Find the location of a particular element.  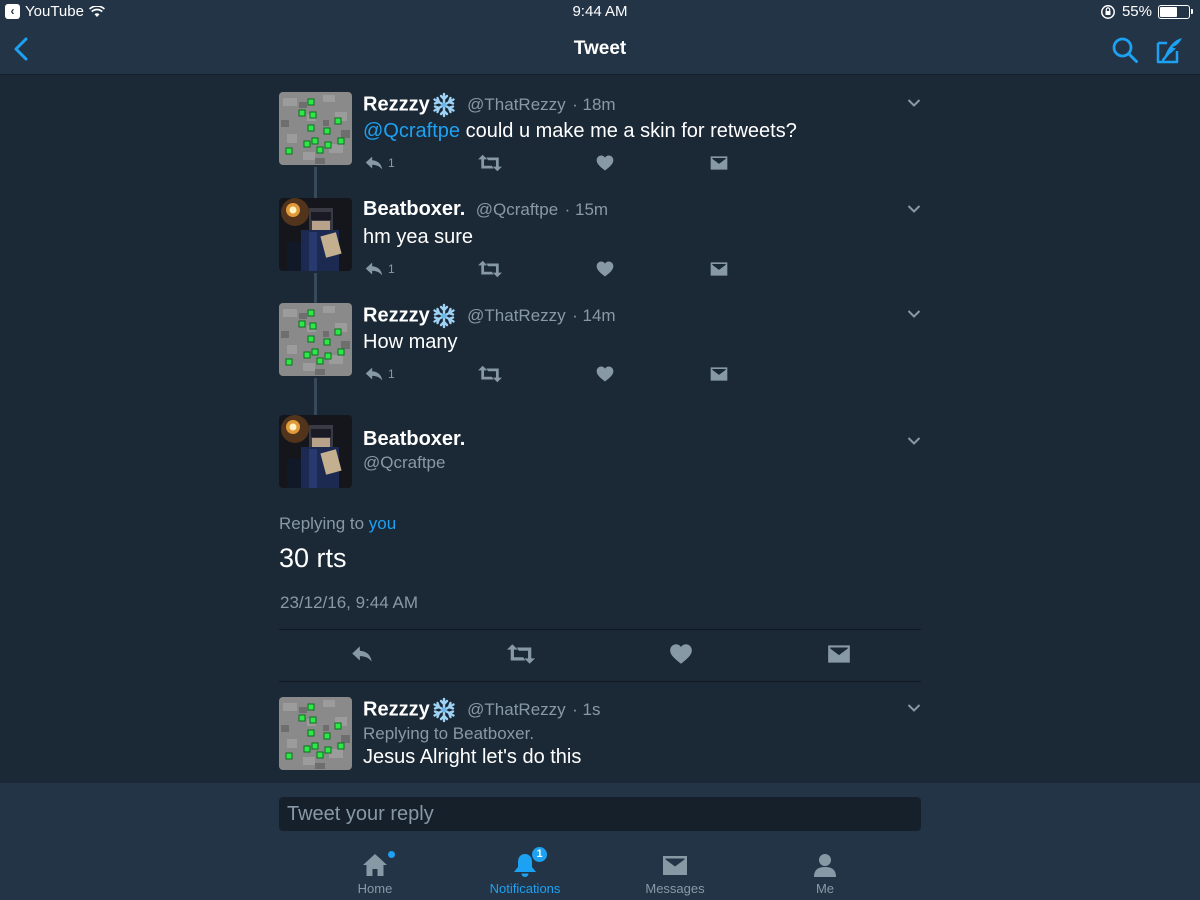

tweet-age: · 1s is located at coordinates (586, 709).